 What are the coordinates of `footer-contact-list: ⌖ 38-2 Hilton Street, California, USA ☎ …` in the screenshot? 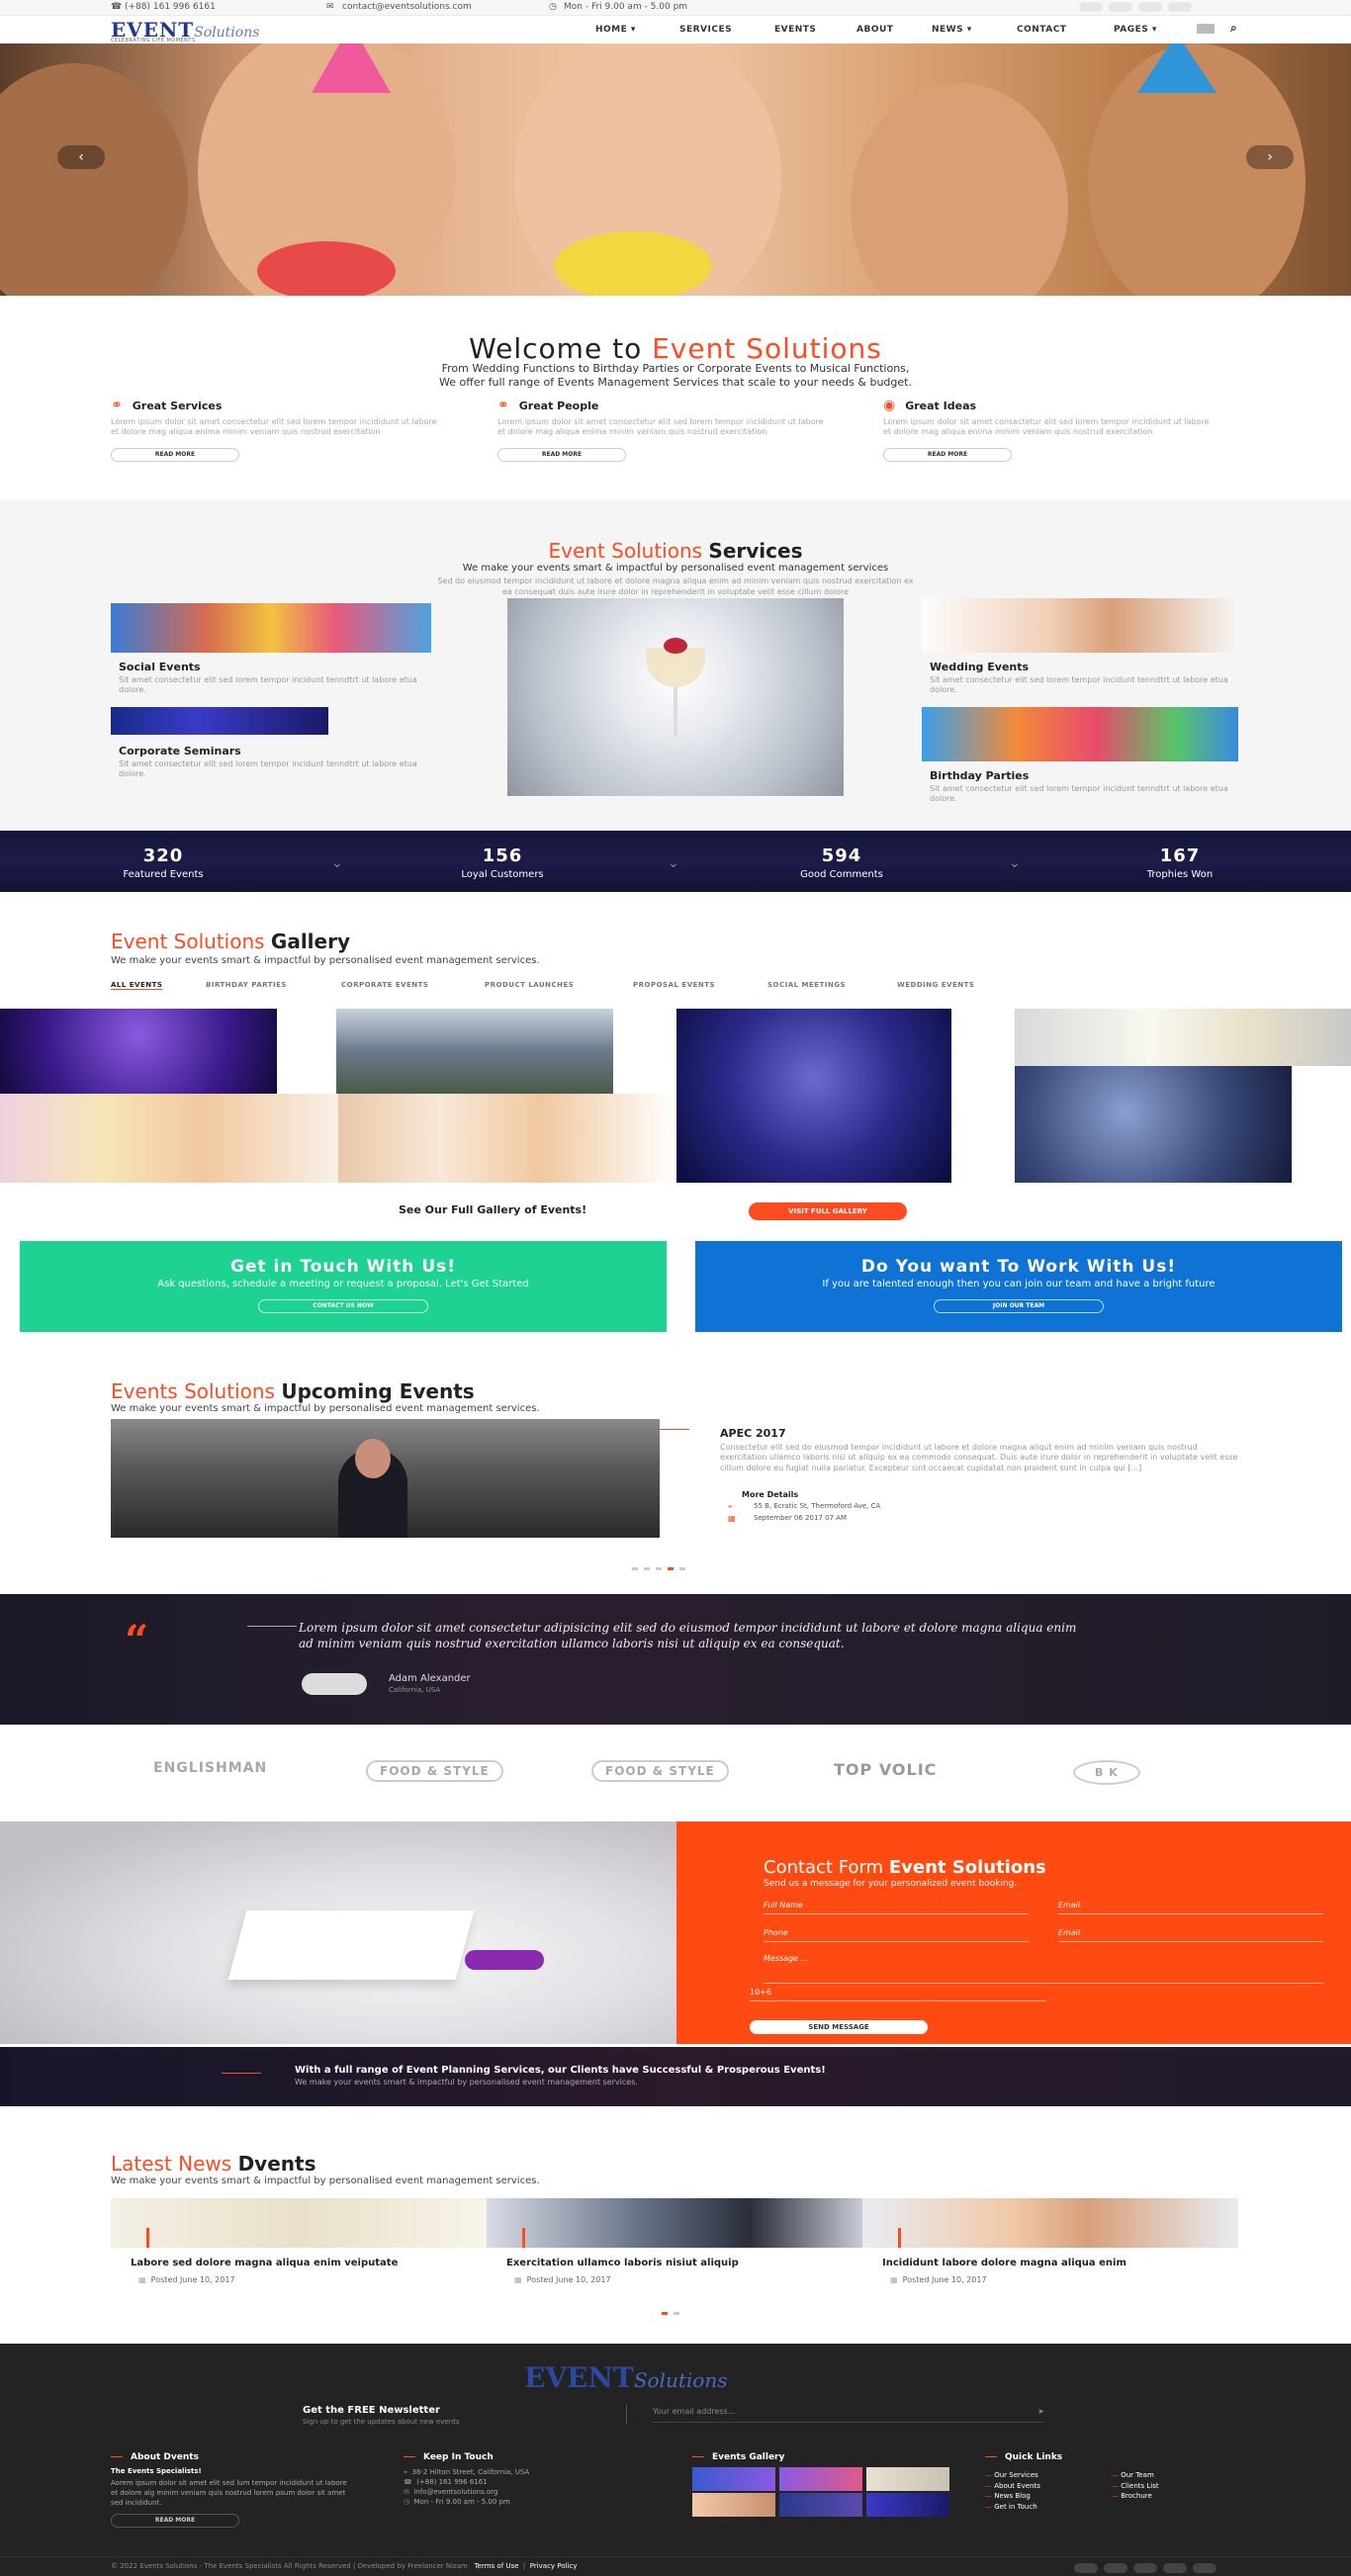 It's located at (467, 2487).